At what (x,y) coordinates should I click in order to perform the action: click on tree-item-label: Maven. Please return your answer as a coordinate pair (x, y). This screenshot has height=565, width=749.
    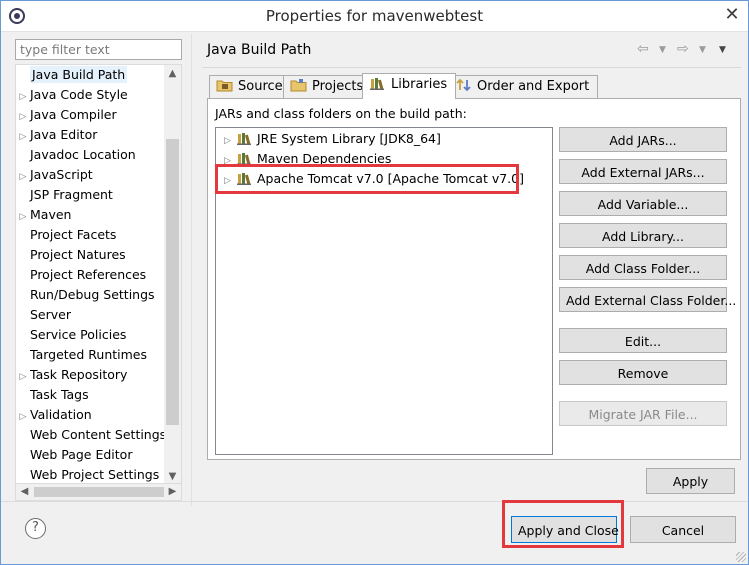
    Looking at the image, I should click on (51, 214).